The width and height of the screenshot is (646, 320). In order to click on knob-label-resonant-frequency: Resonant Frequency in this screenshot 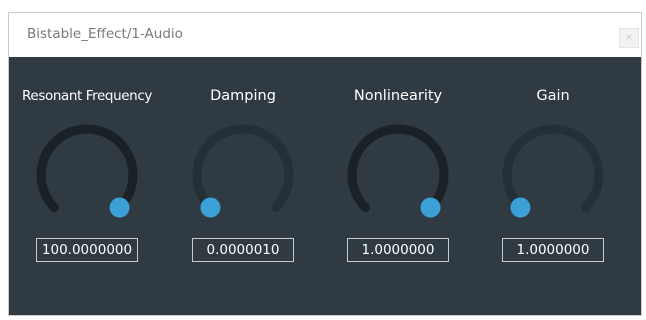, I will do `click(87, 96)`.